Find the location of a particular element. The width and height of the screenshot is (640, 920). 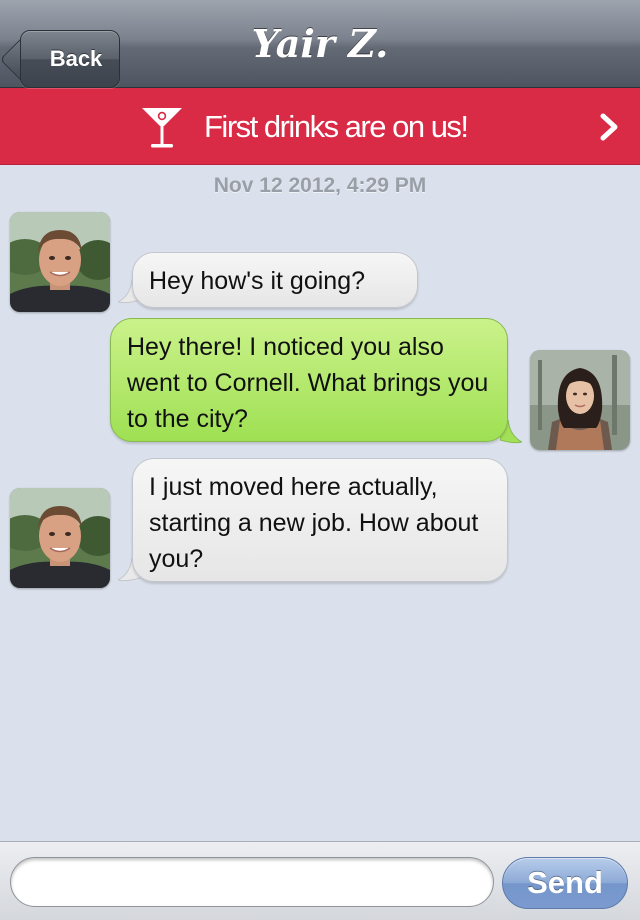

message-bubble-incoming: Hey how's it going? is located at coordinates (275, 280).